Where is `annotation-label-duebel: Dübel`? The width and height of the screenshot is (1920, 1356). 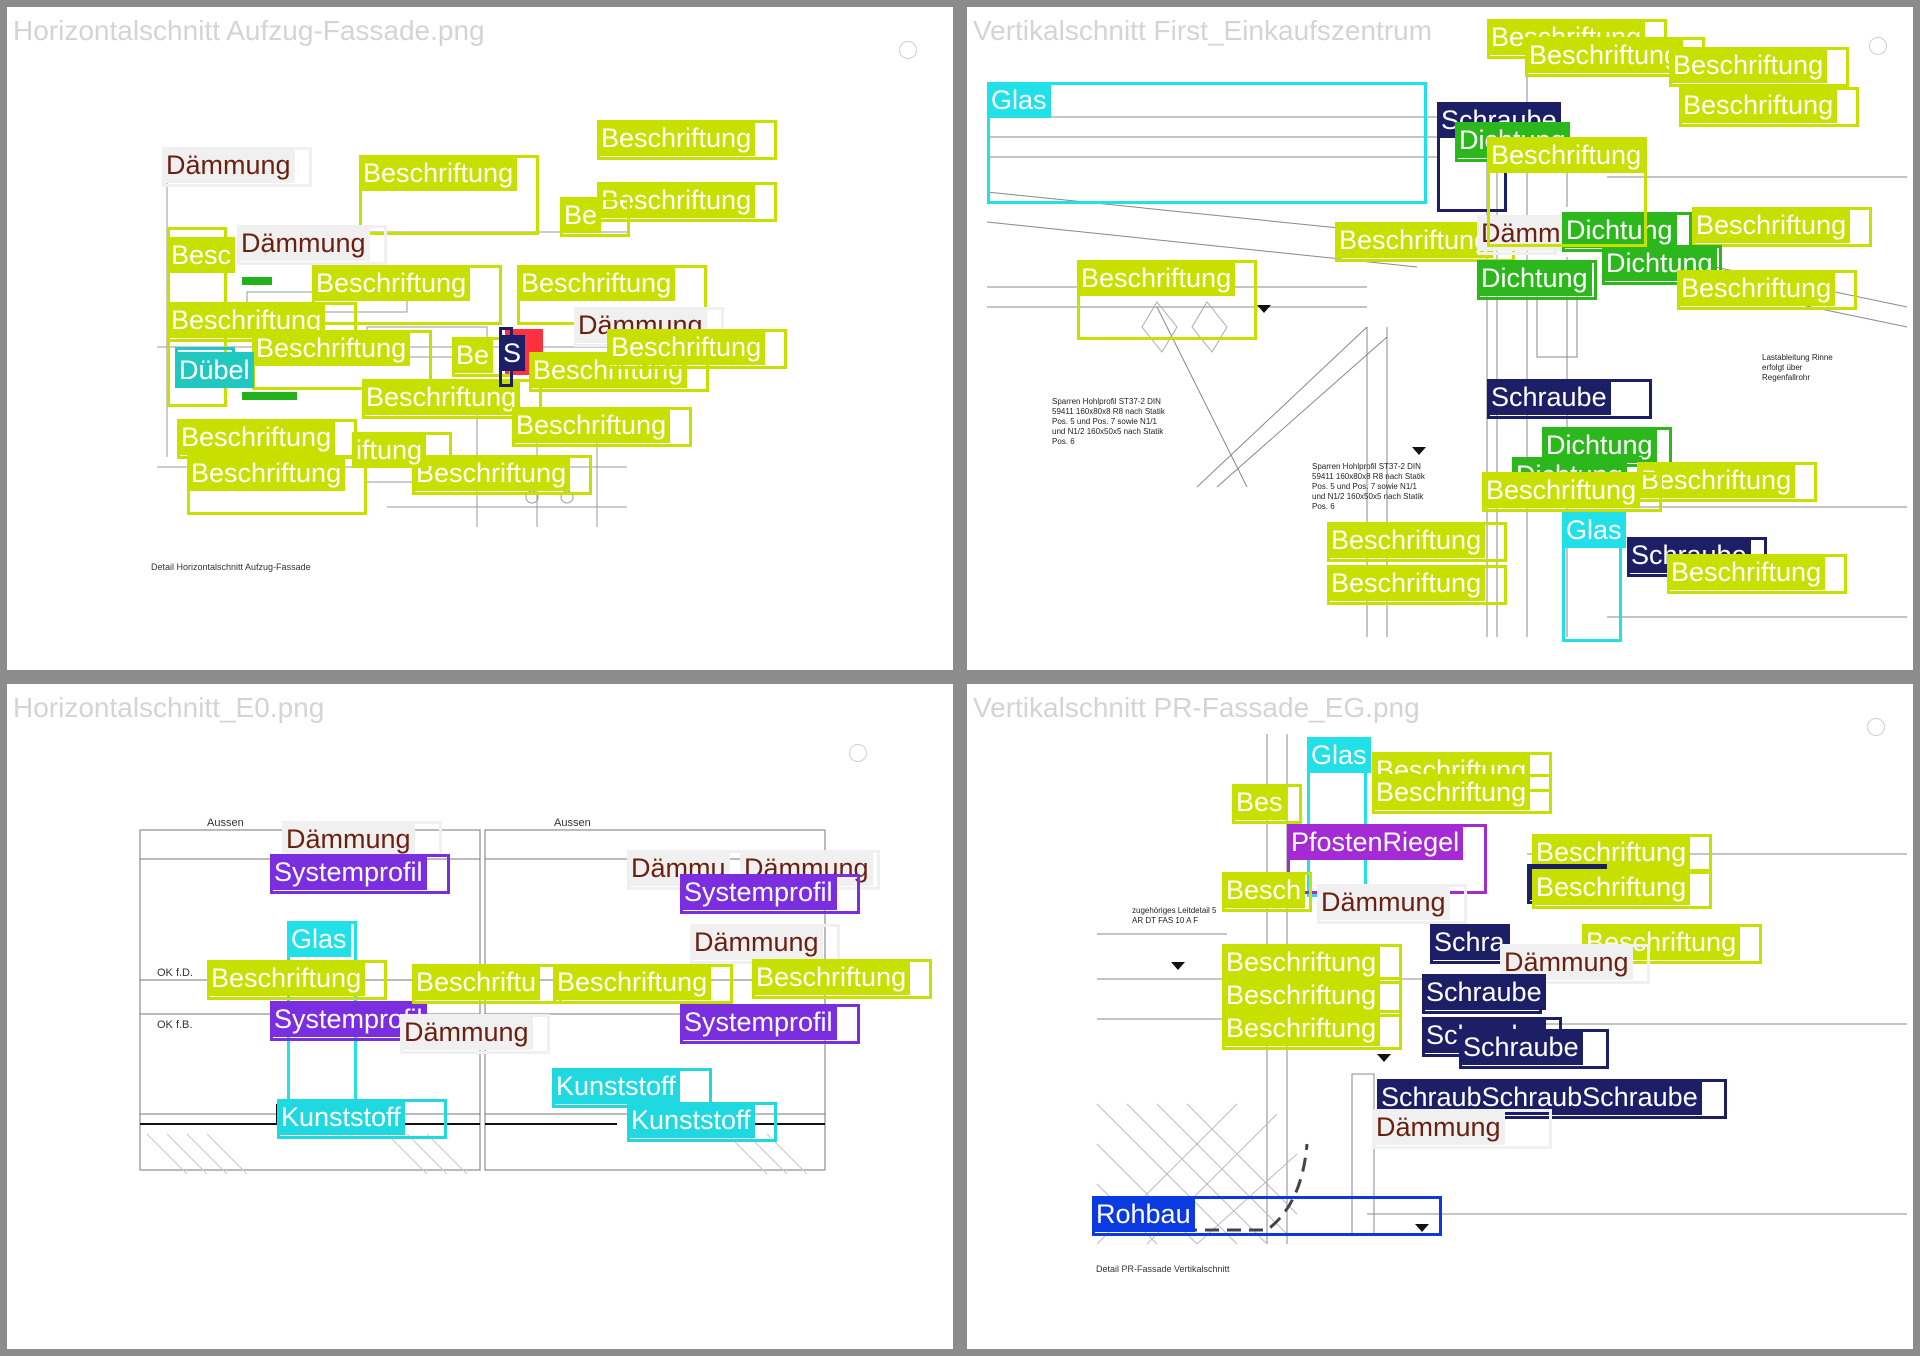
annotation-label-duebel: Dübel is located at coordinates (214, 370).